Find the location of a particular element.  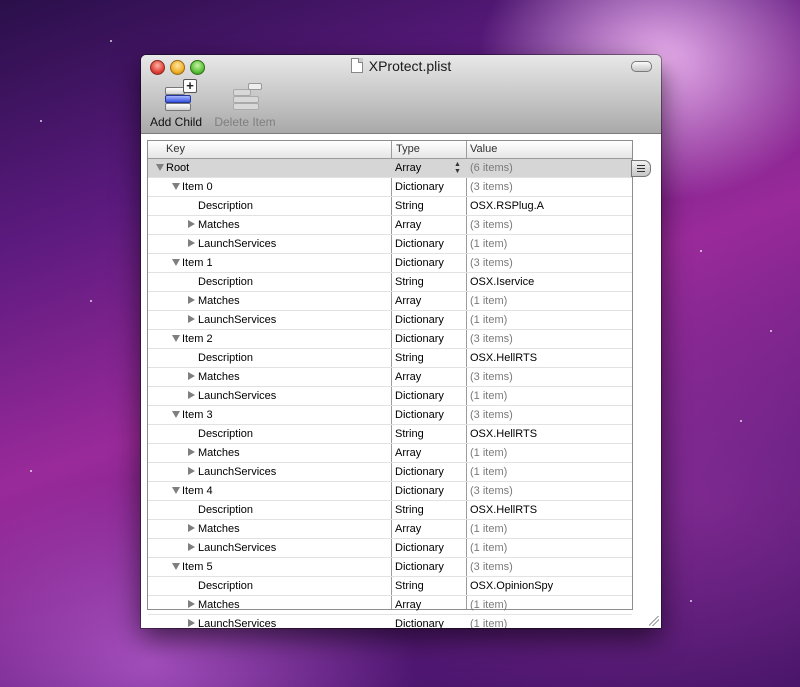

outline-row: Description String OSX.RSPlug.A is located at coordinates (390, 206).